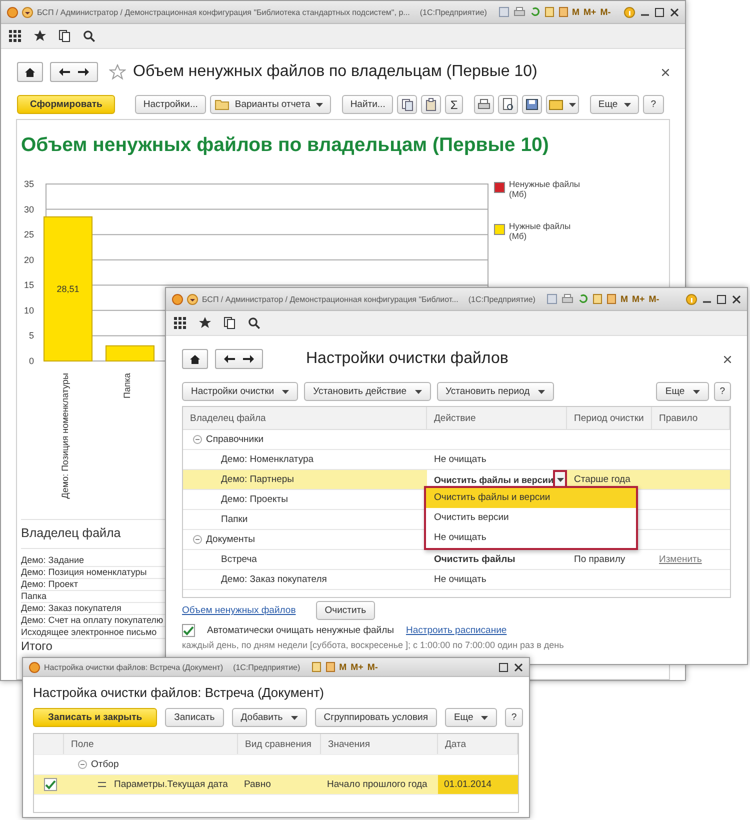 The width and height of the screenshot is (750, 820). I want to click on column-header: Вид сравнения, so click(279, 744).